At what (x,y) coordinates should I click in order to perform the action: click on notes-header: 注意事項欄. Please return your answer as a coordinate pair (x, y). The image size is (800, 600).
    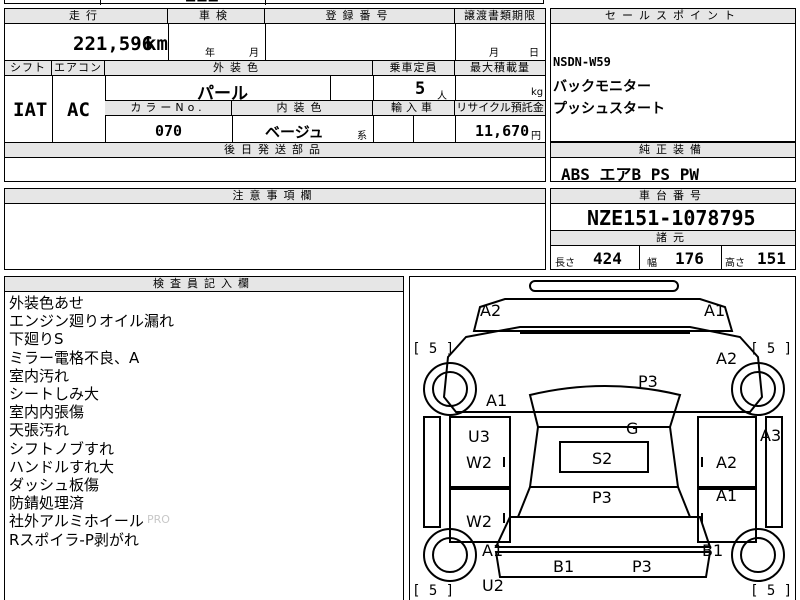
    Looking at the image, I should click on (275, 196).